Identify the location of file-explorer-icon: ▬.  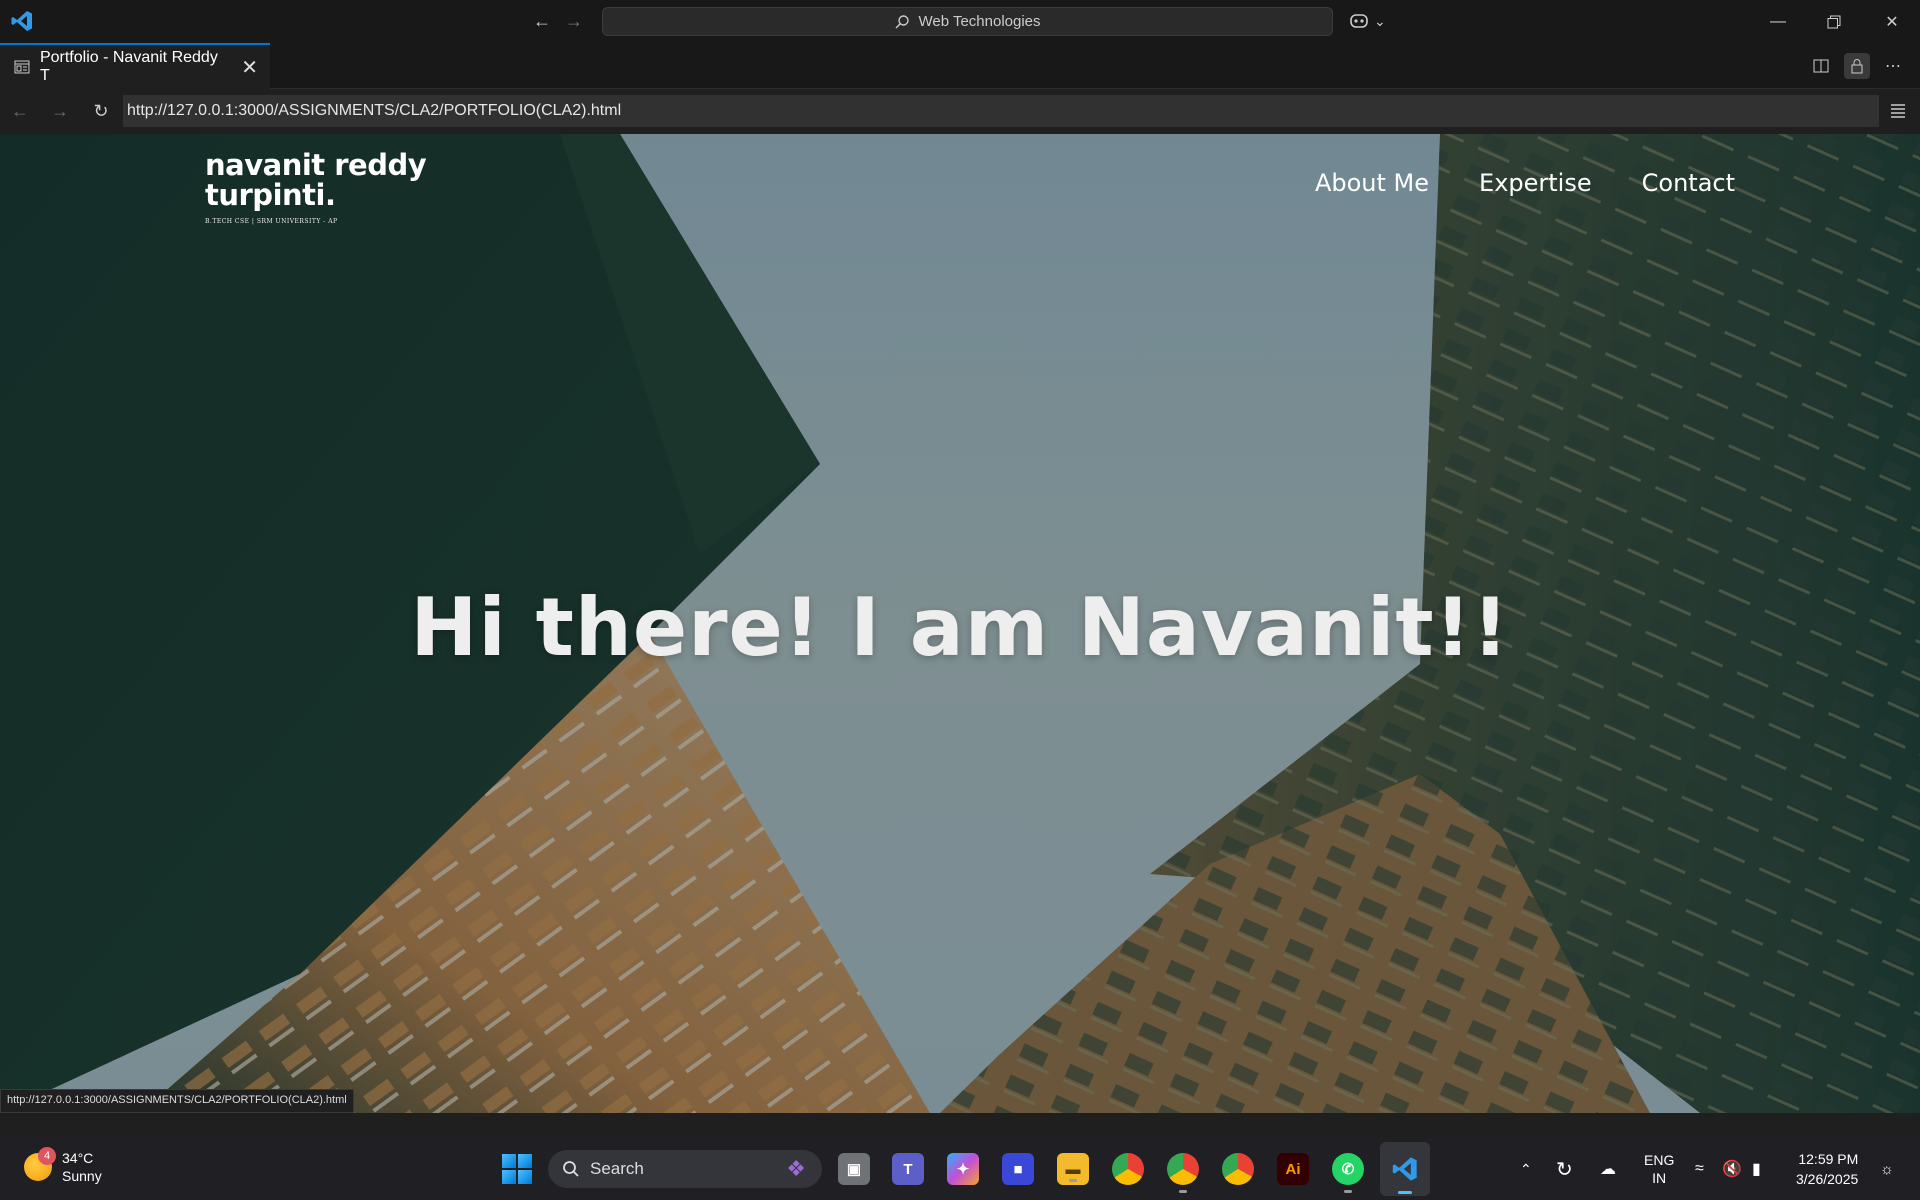
(1073, 1169).